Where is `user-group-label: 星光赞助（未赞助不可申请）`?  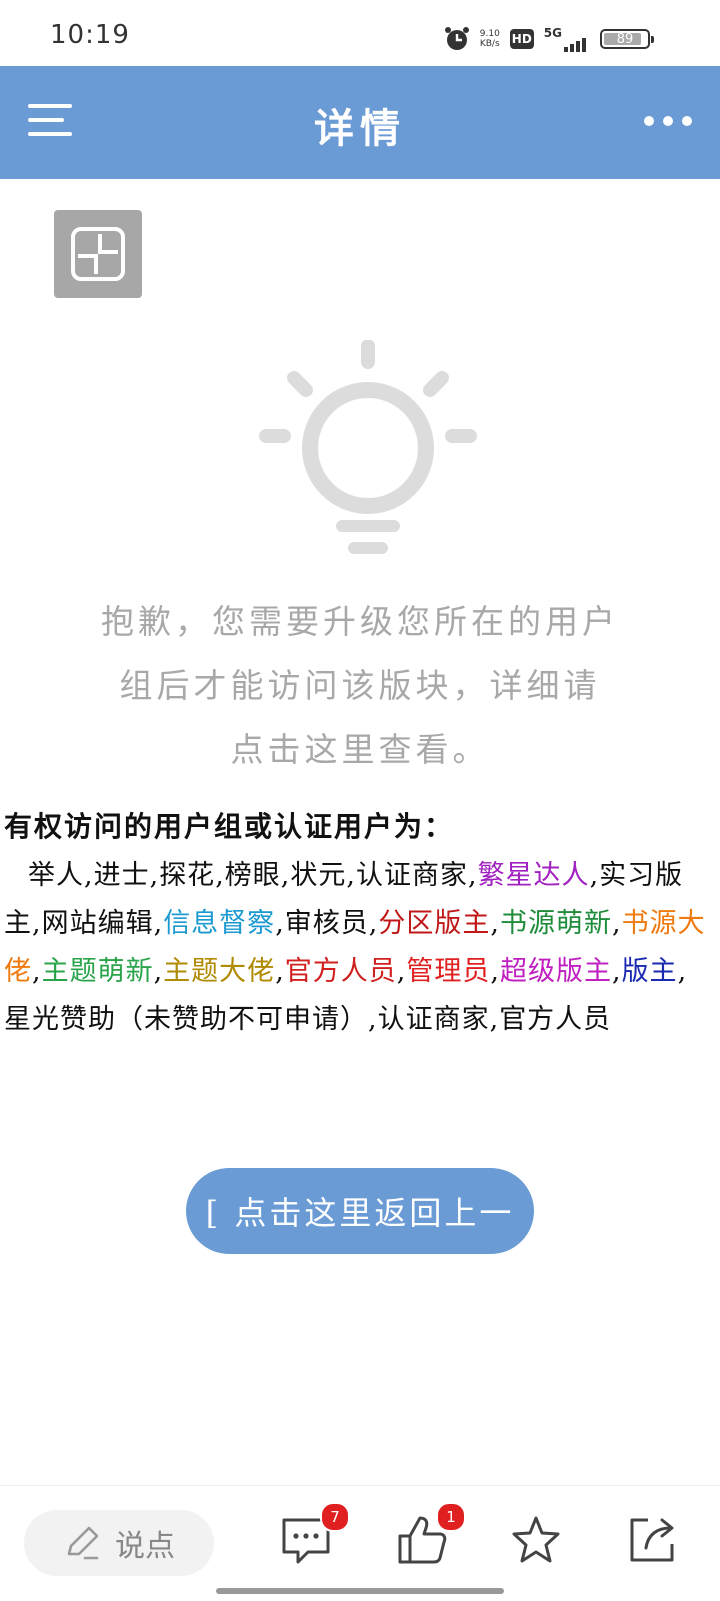
user-group-label: 星光赞助（未赞助不可申请） is located at coordinates (186, 1019).